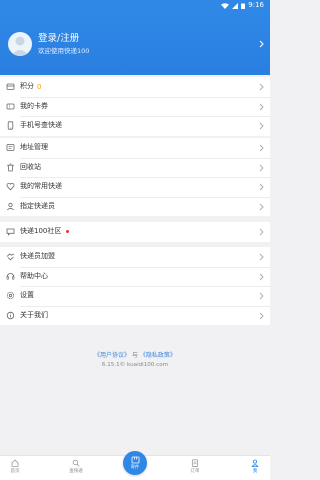 Image resolution: width=320 pixels, height=480 pixels. Describe the element at coordinates (10, 276) in the screenshot. I see `help-icon` at that location.